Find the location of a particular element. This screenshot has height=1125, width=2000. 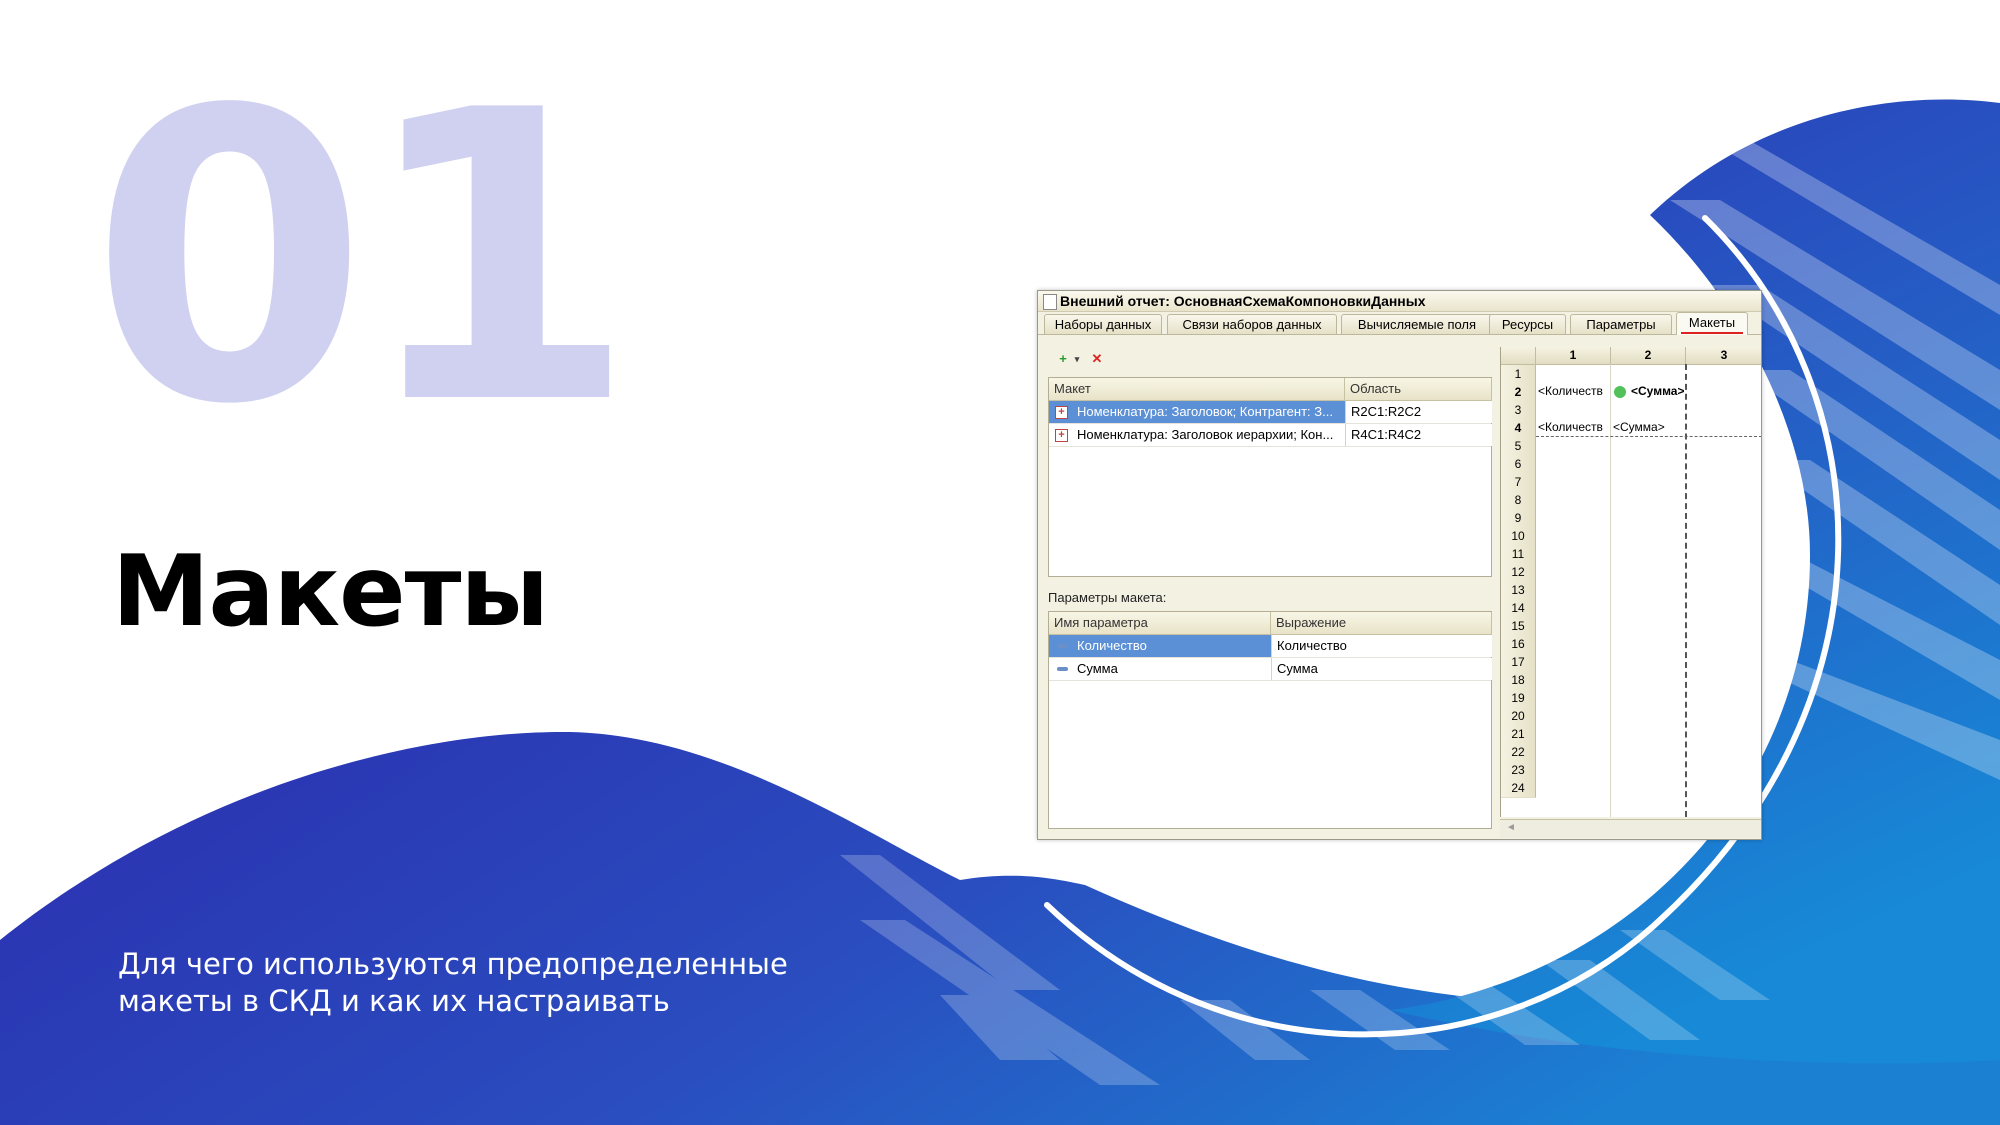

tab-label: Макеты is located at coordinates (1712, 322).